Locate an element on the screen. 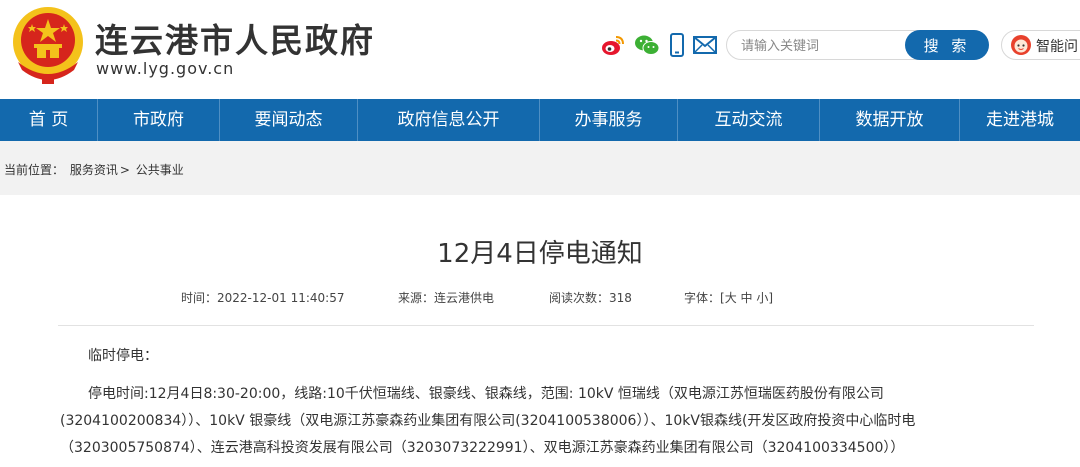  meta-time: 时间：2022-12-01 11:40:57 is located at coordinates (262, 297).